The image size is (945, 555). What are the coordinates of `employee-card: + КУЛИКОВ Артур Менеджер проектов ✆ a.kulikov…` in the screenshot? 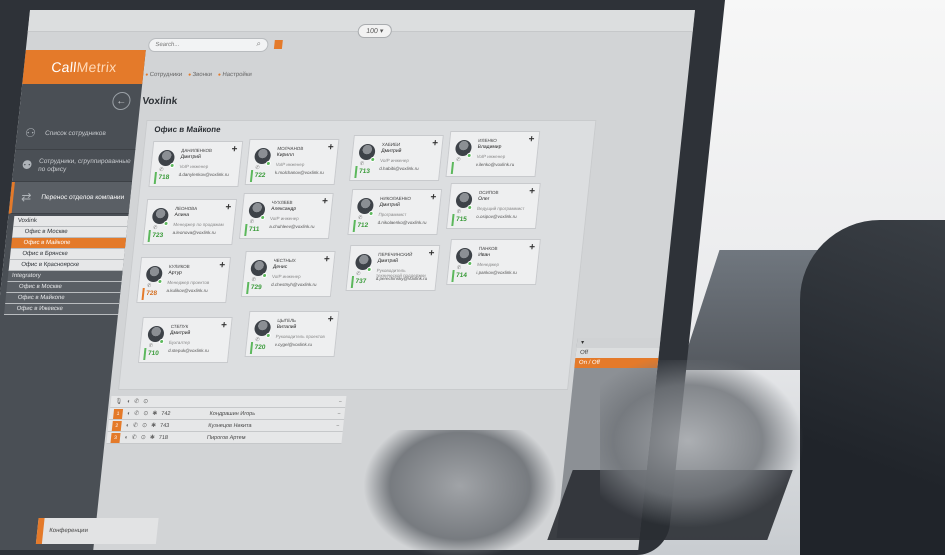 It's located at (184, 280).